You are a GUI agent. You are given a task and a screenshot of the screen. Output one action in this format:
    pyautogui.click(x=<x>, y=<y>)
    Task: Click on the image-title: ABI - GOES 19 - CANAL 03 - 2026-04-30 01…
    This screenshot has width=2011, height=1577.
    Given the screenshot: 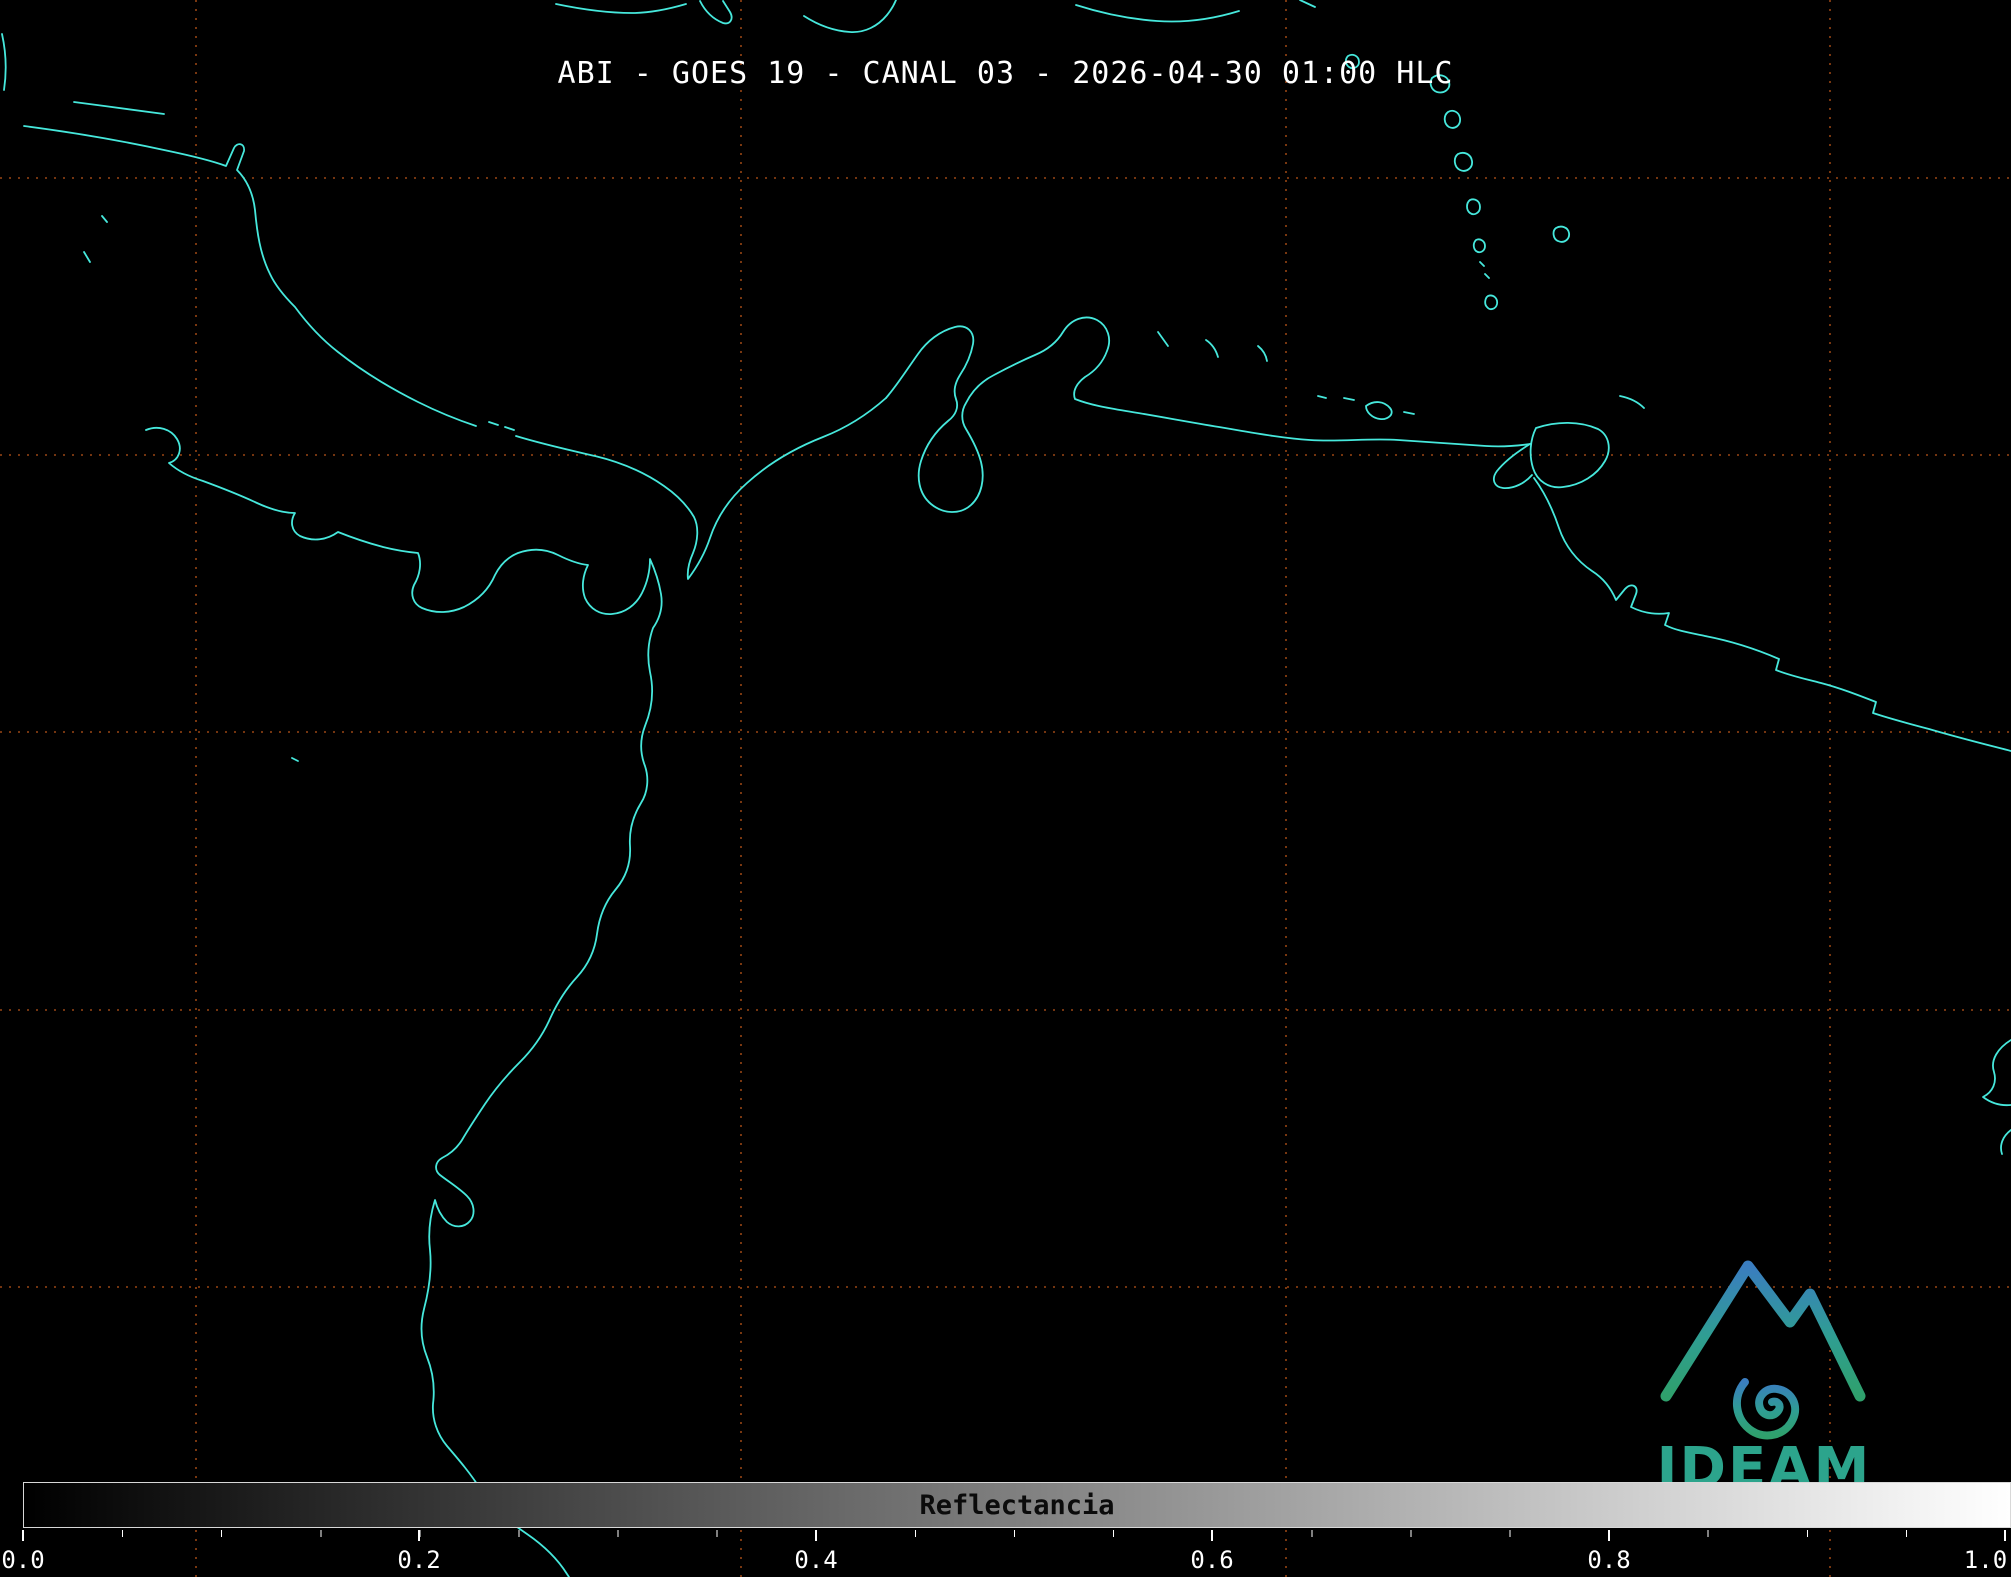 What is the action you would take?
    pyautogui.click(x=1005, y=73)
    